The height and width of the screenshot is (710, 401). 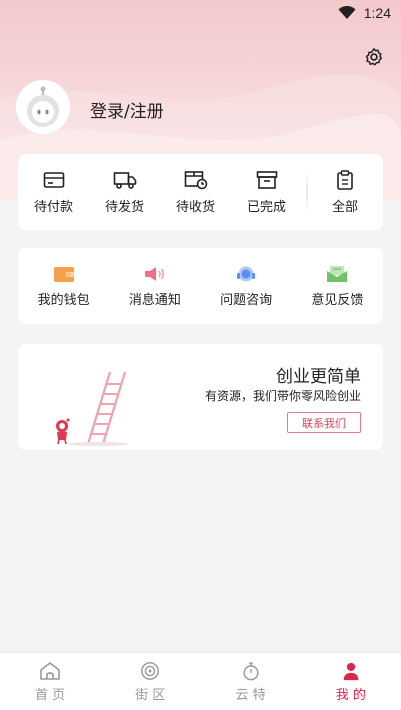 I want to click on promo-title: 创业更简单, so click(x=318, y=377).